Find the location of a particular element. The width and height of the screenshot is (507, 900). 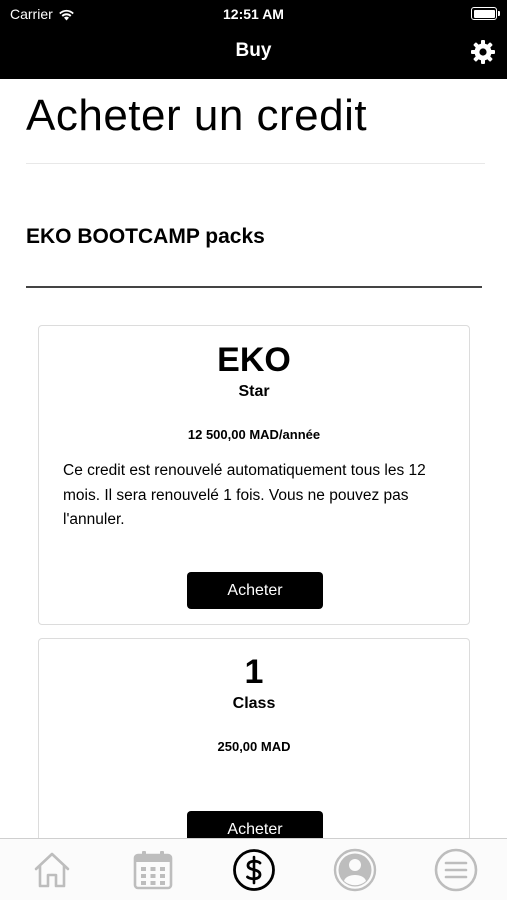

menu-icon is located at coordinates (456, 870).